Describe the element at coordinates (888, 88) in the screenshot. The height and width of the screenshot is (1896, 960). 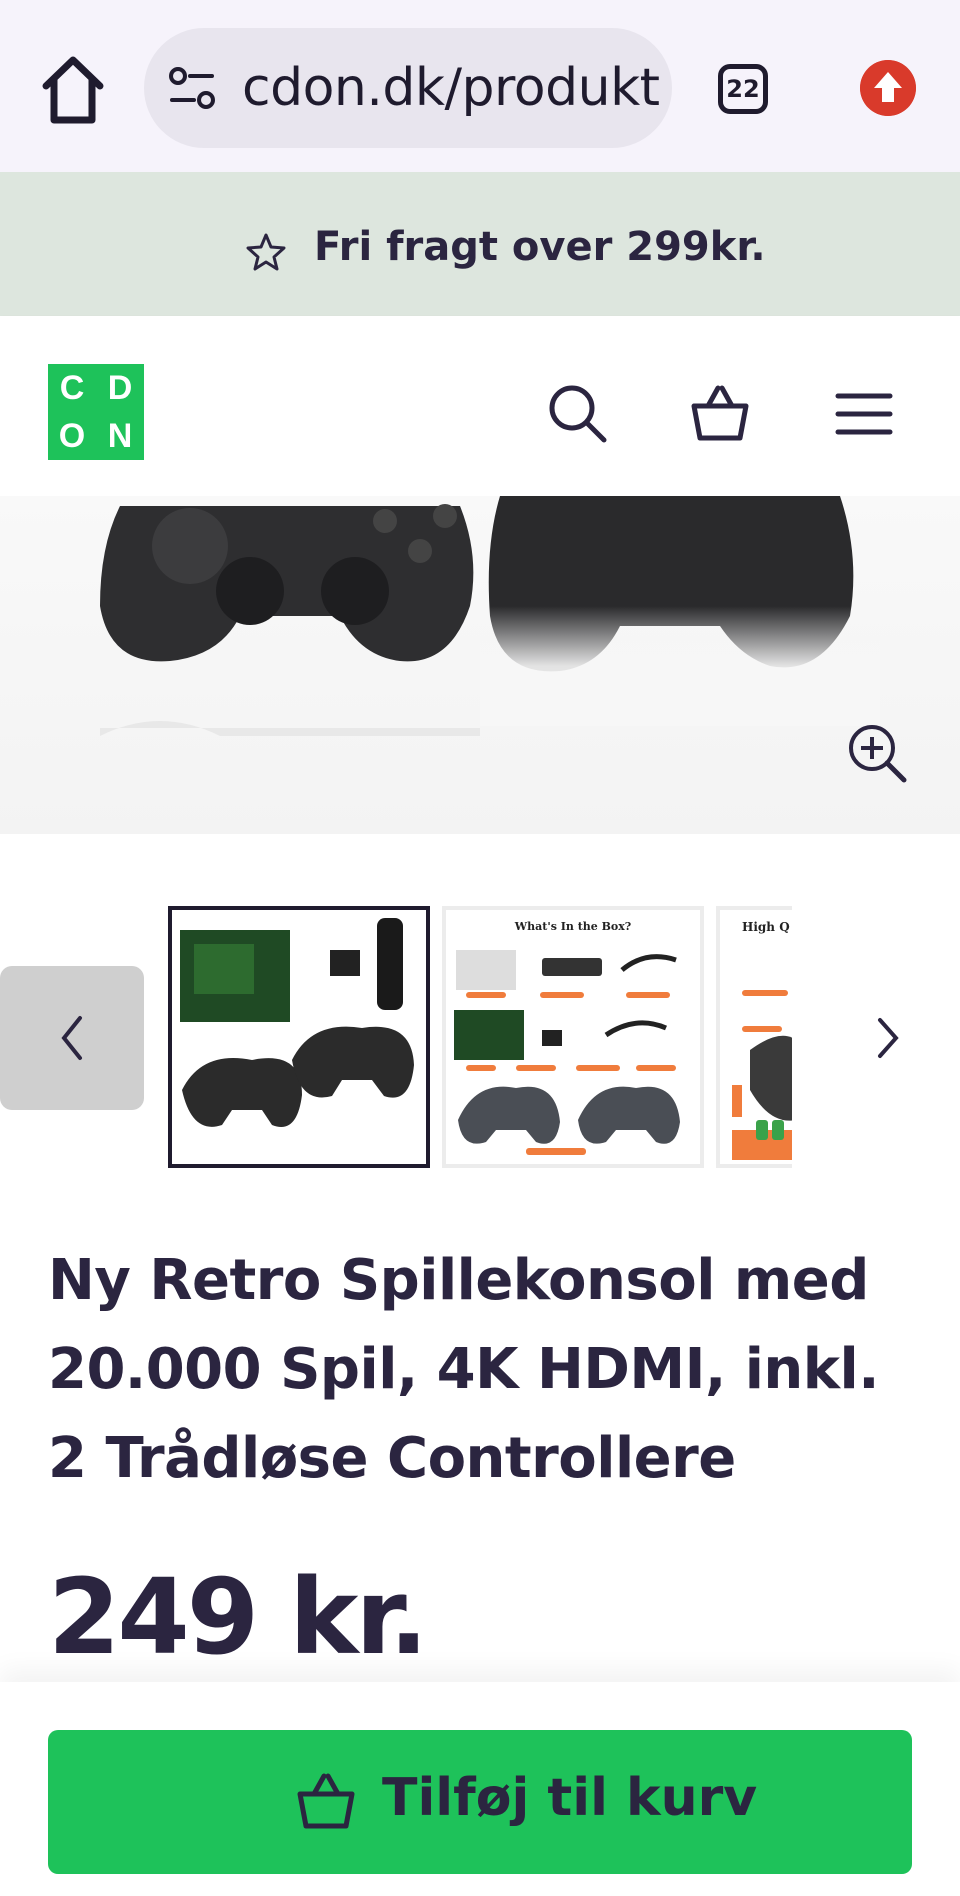
I see `browser-update-icon` at that location.